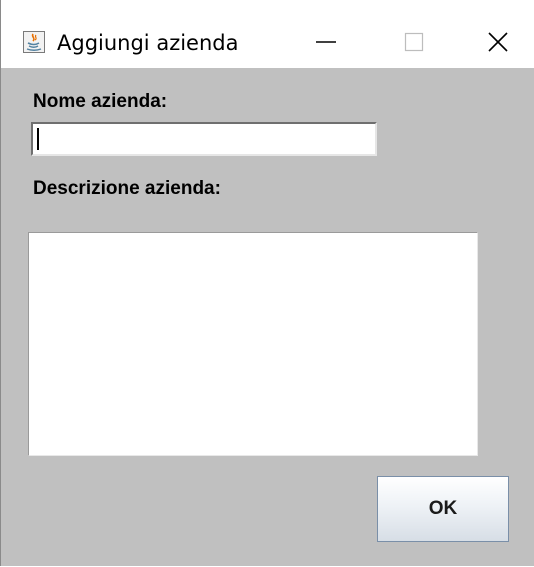  What do you see at coordinates (38, 139) in the screenshot?
I see `text-caret` at bounding box center [38, 139].